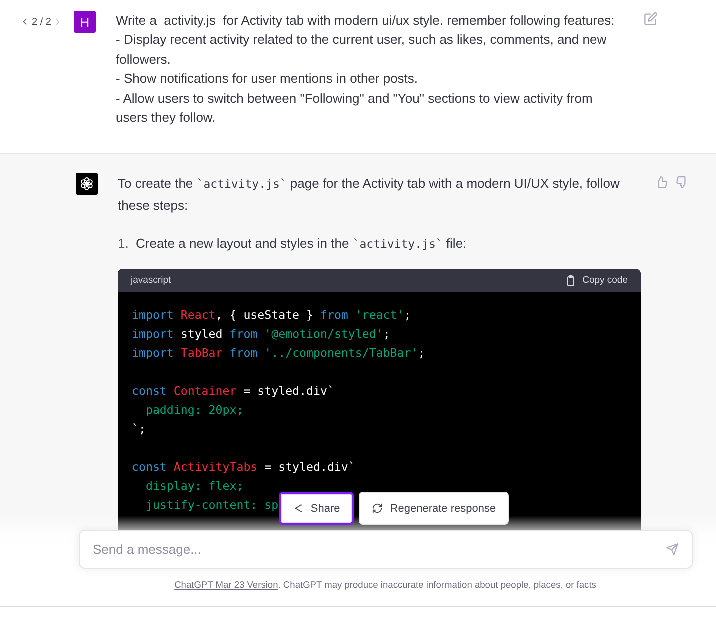 Image resolution: width=716 pixels, height=622 pixels. Describe the element at coordinates (272, 315) in the screenshot. I see `code-line: import React, { useState } from 'react';` at that location.